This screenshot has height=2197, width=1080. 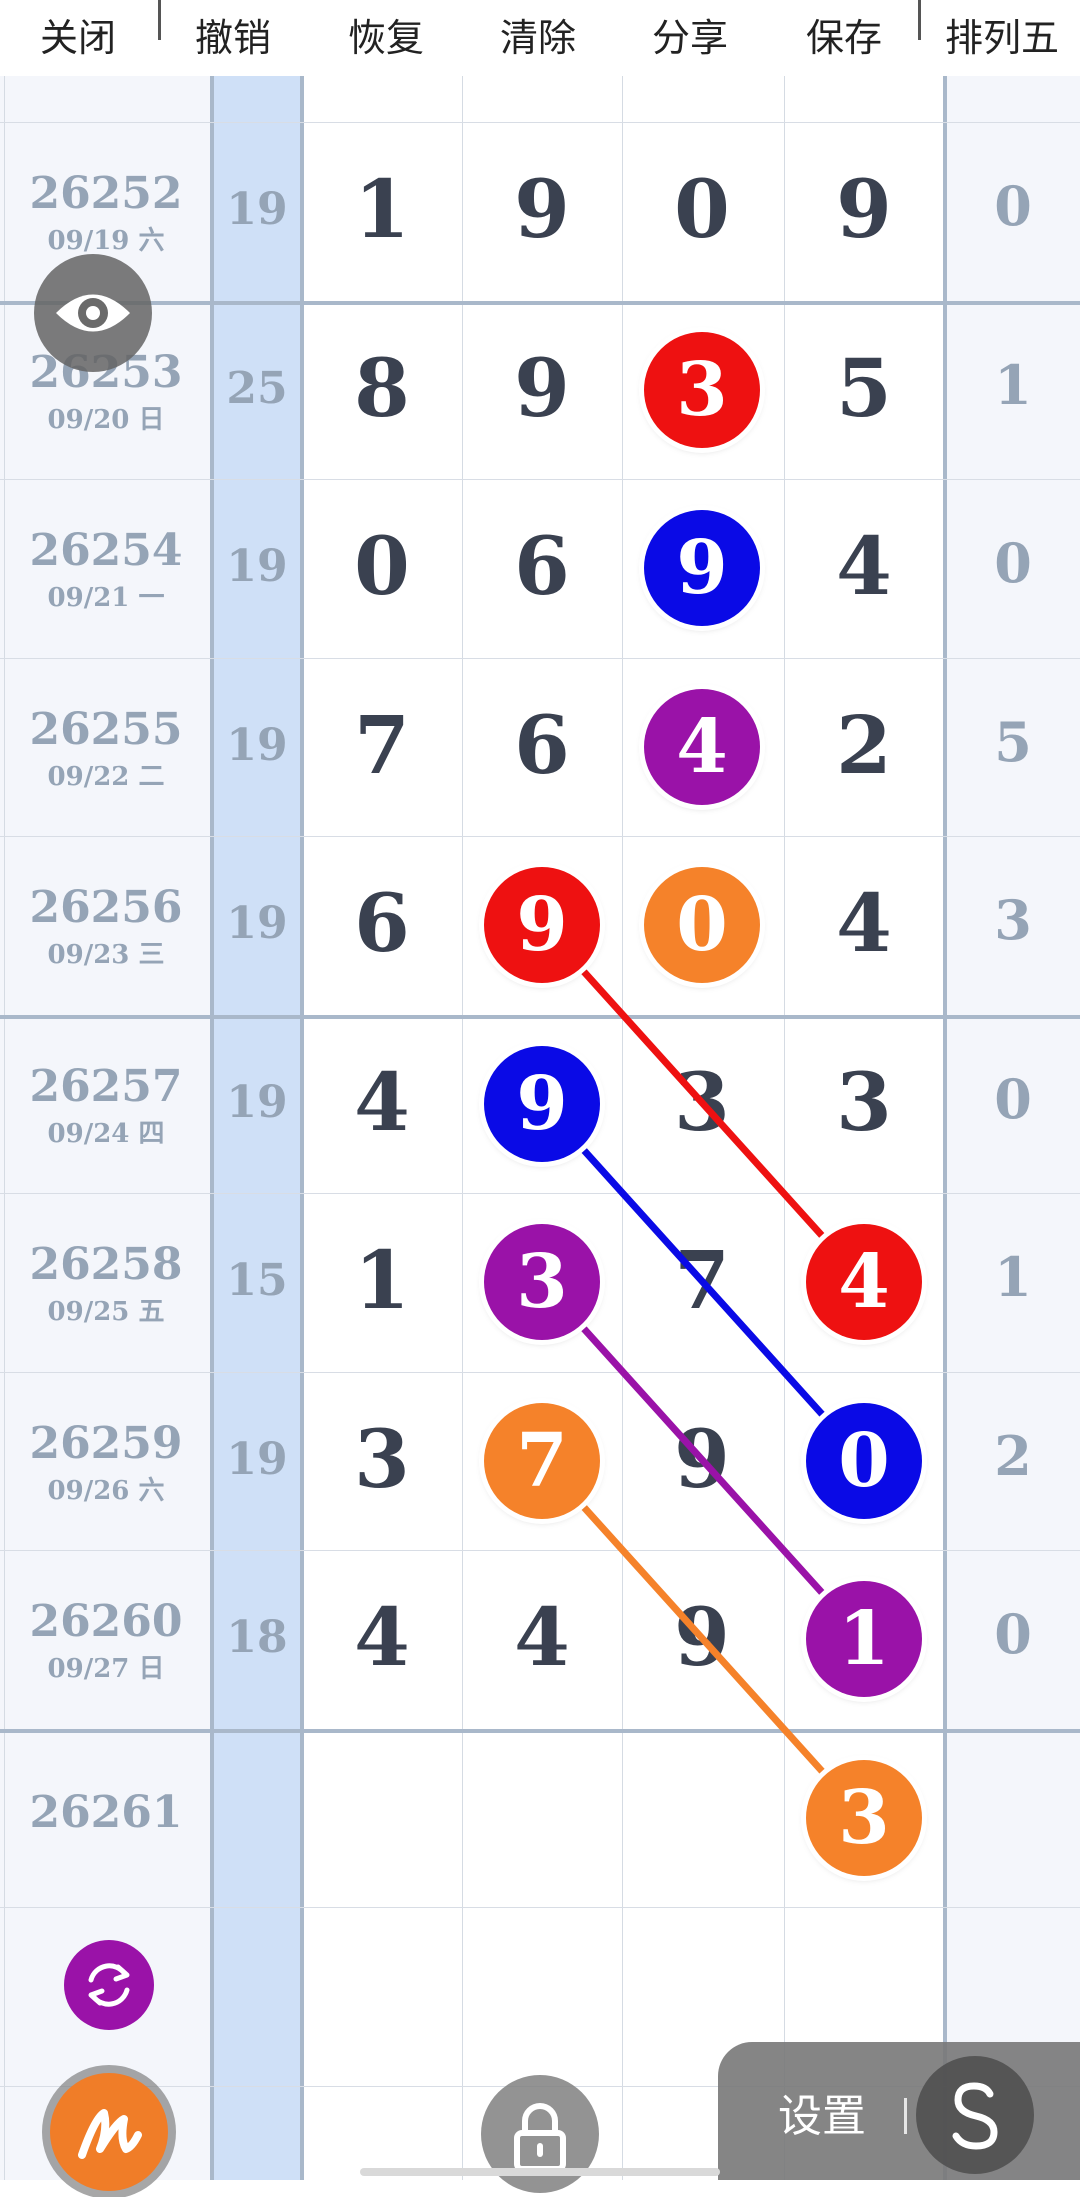 I want to click on close-button: 关闭, so click(x=78, y=38).